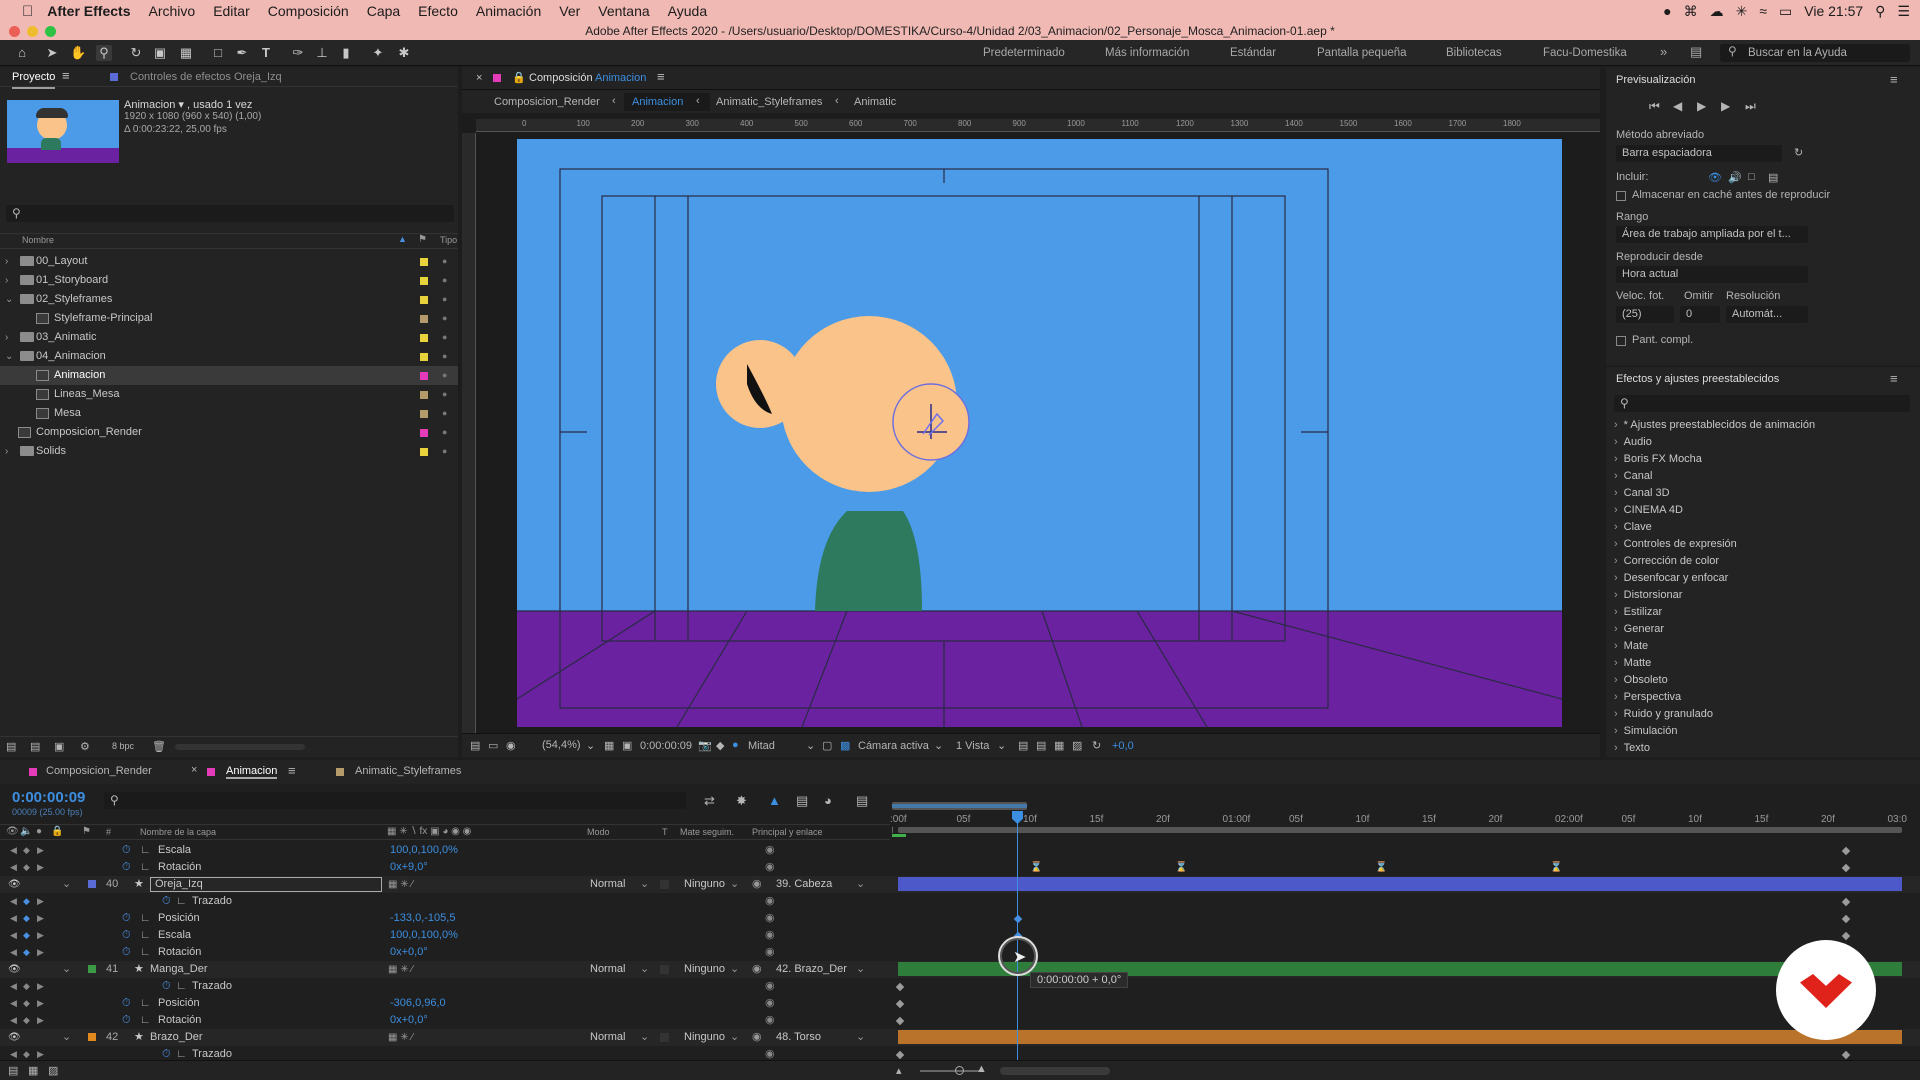 The height and width of the screenshot is (1080, 1920). I want to click on effect-category: › Audio, so click(1633, 442).